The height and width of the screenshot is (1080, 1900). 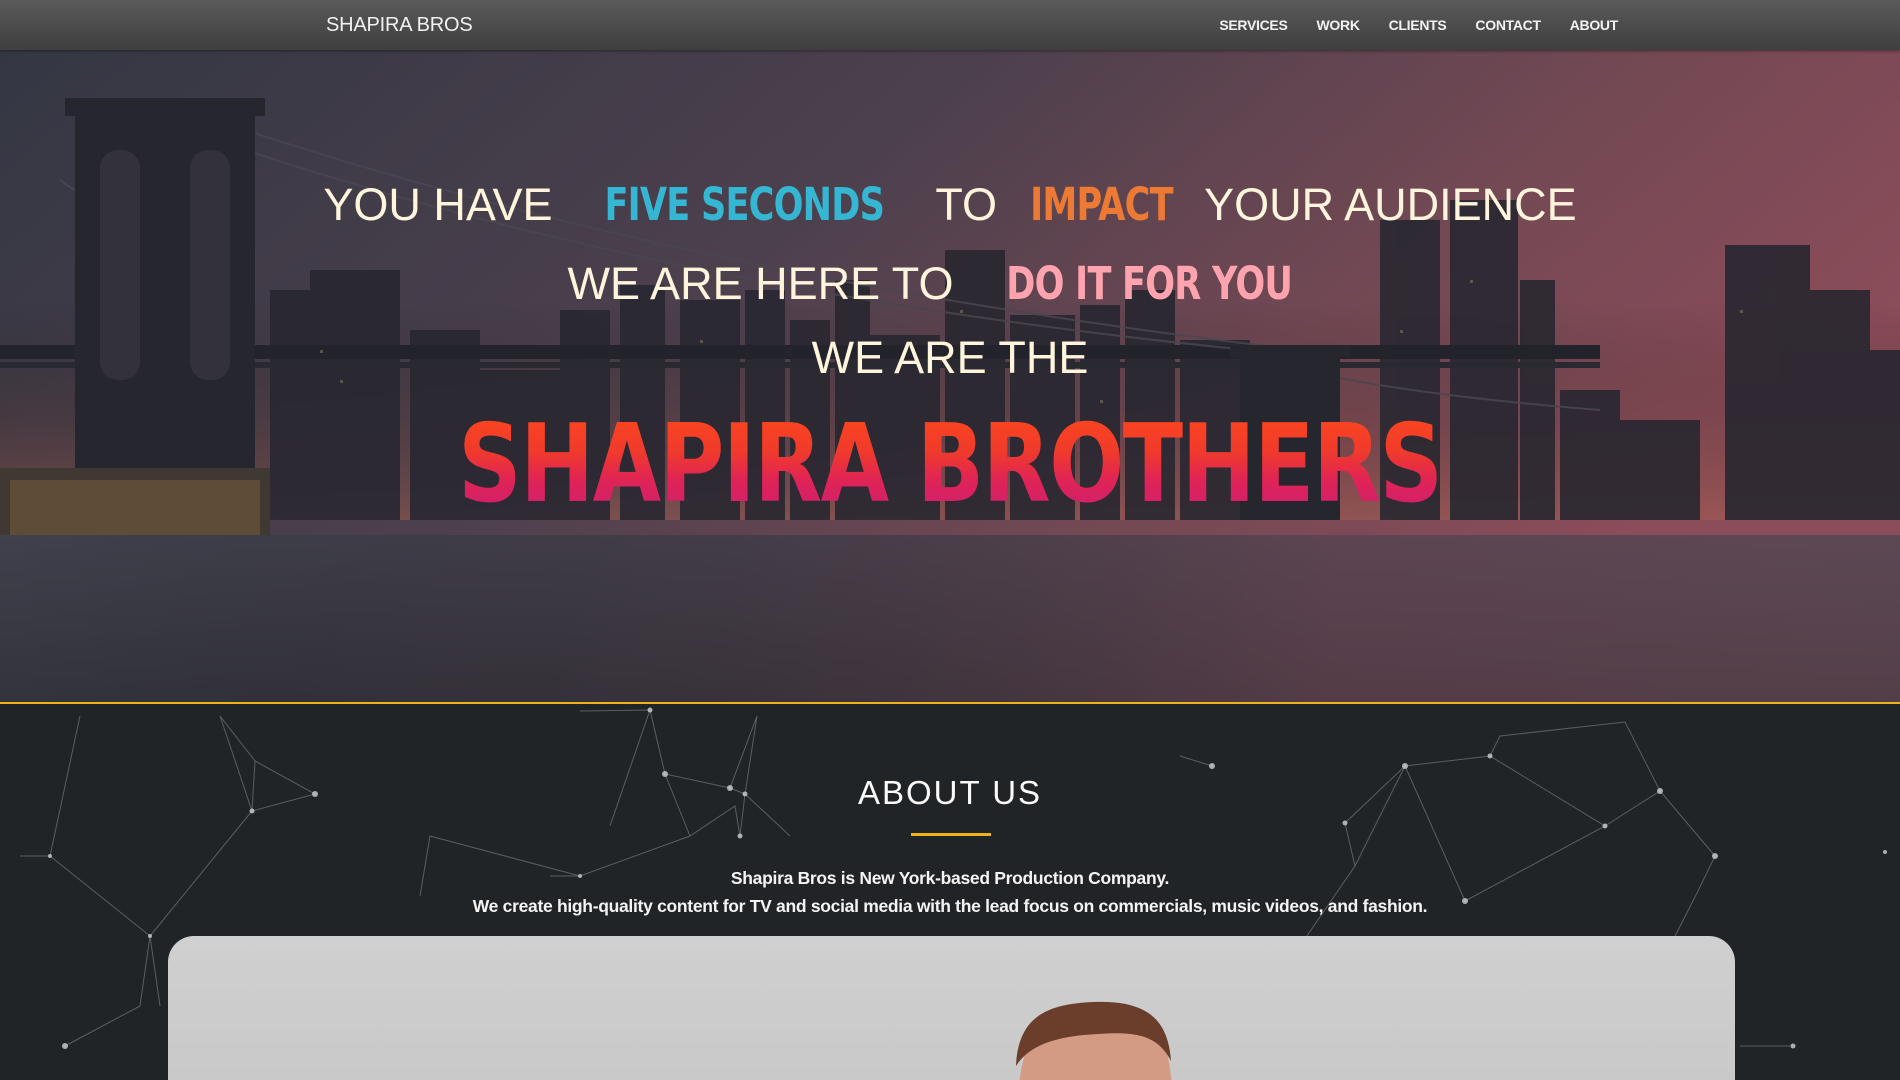 What do you see at coordinates (1384, 204) in the screenshot?
I see `hero-line-1-part-e: YOUR AUDIENCE` at bounding box center [1384, 204].